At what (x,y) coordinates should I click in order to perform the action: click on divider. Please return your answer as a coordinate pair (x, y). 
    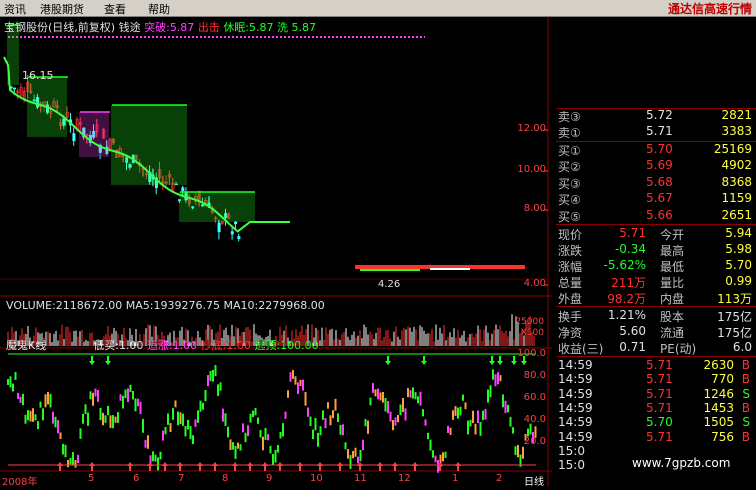
    Looking at the image, I should click on (656, 224).